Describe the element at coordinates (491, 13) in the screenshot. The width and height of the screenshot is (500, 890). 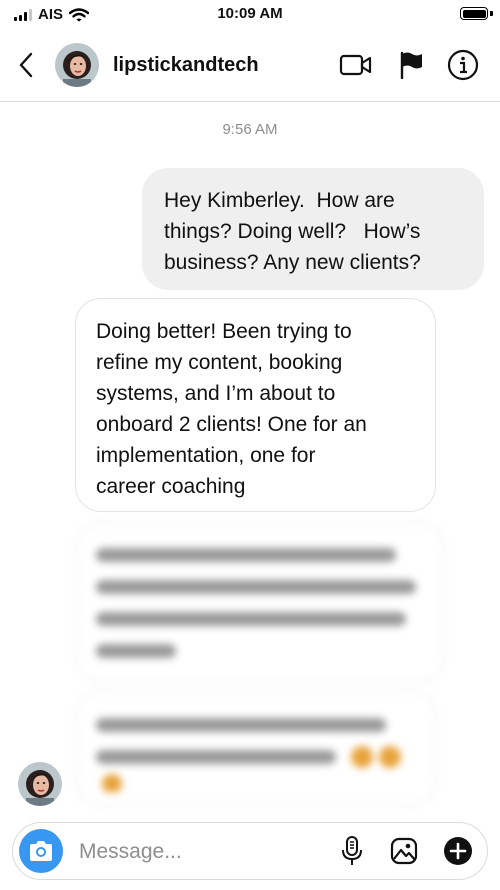
I see `battery-cap` at that location.